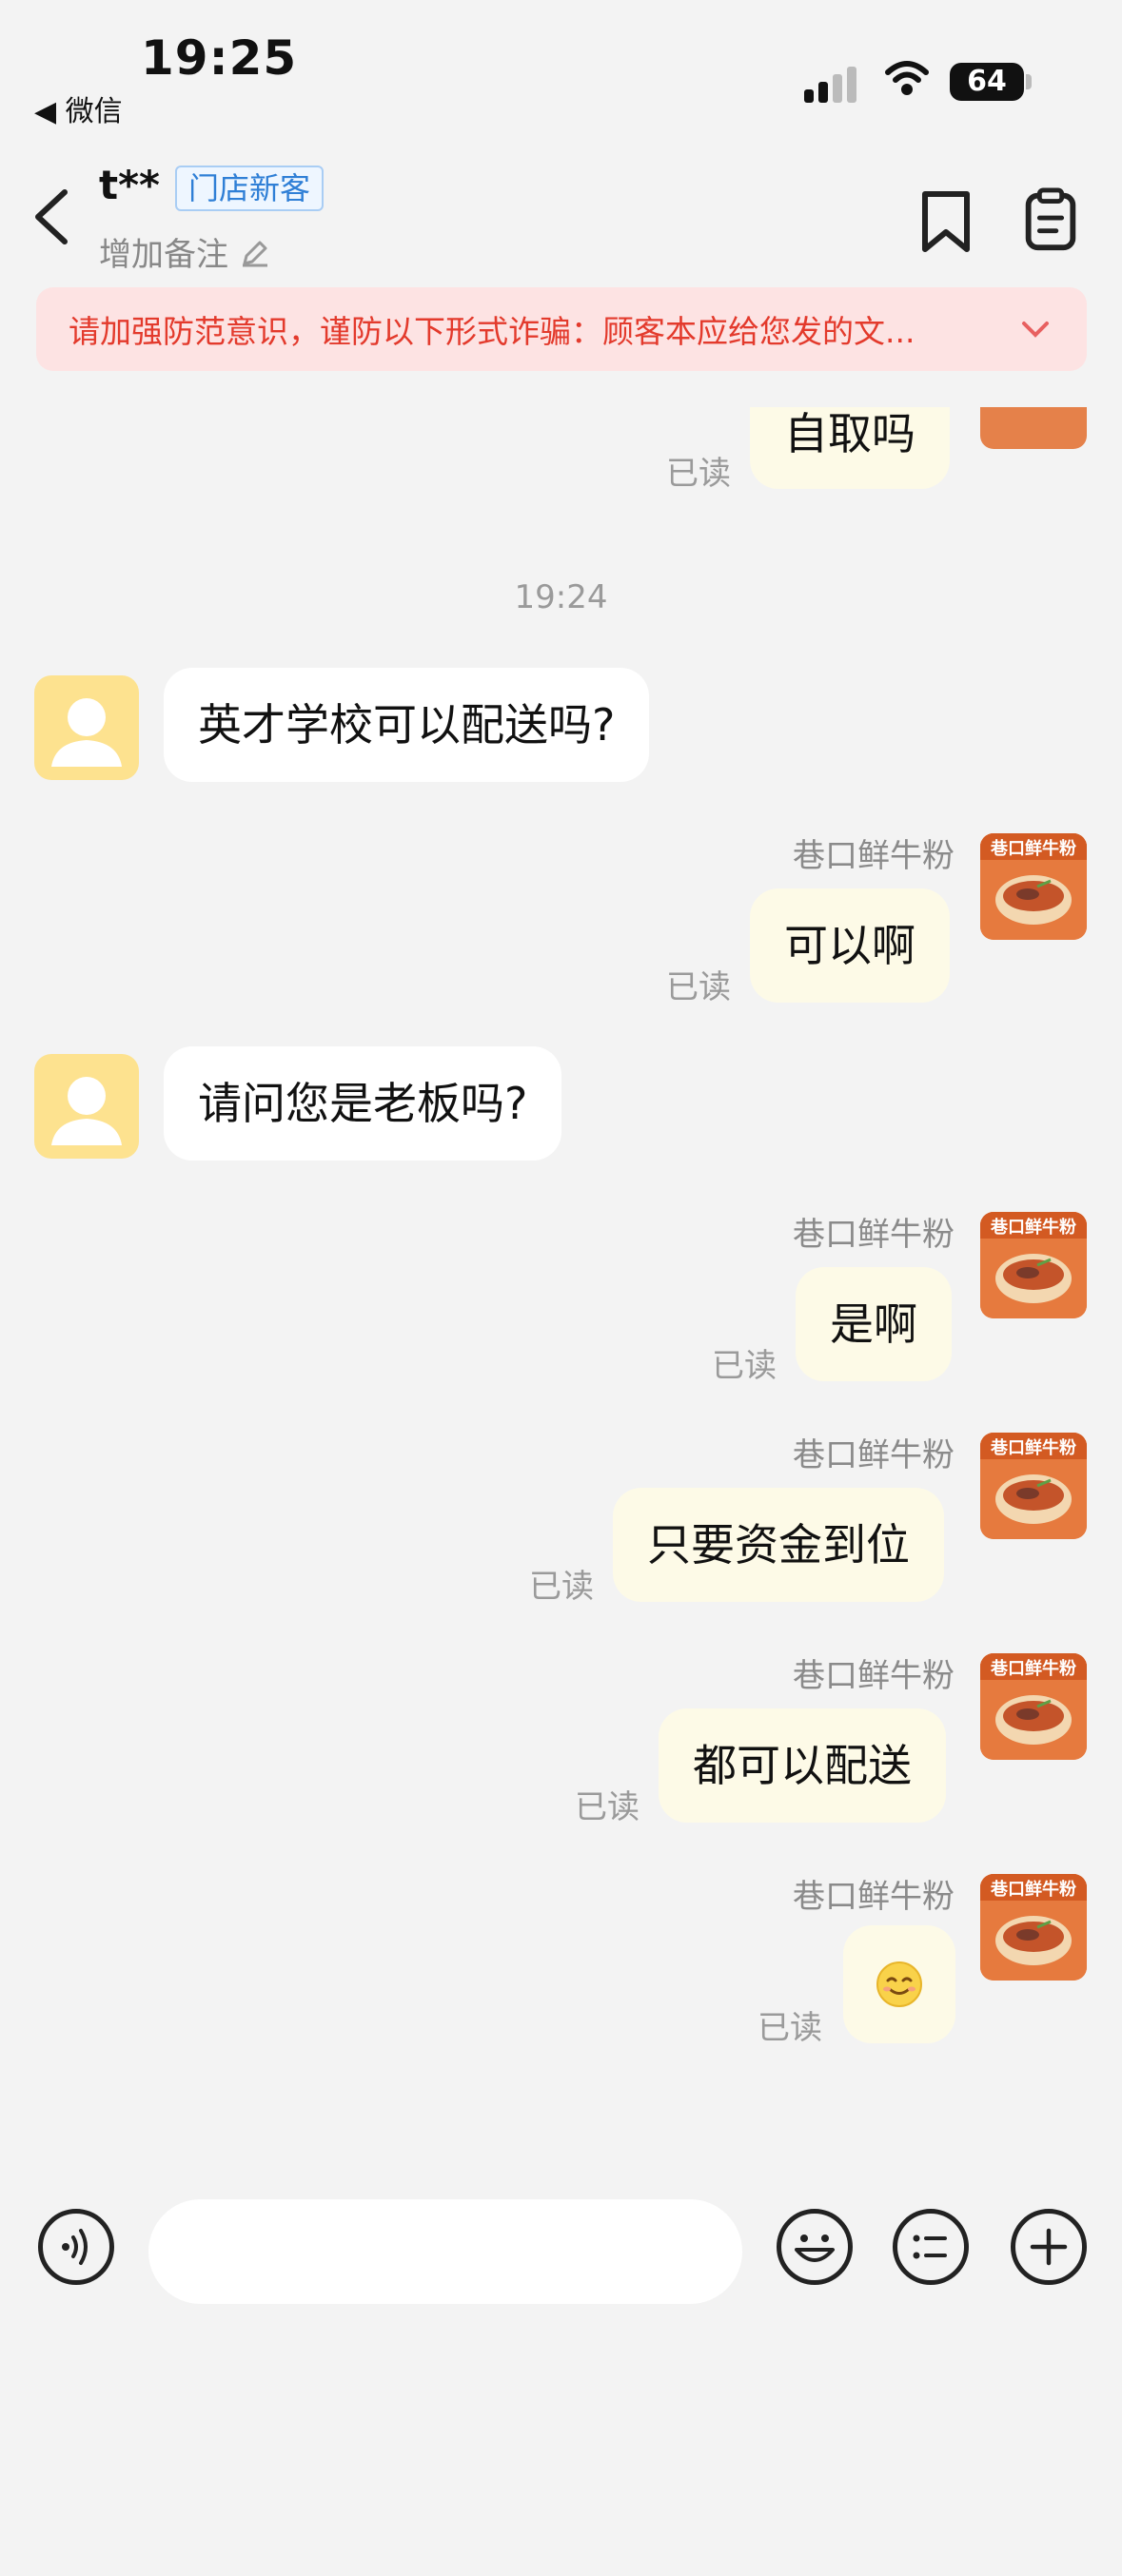  What do you see at coordinates (1029, 81) in the screenshot?
I see `battery-tip` at bounding box center [1029, 81].